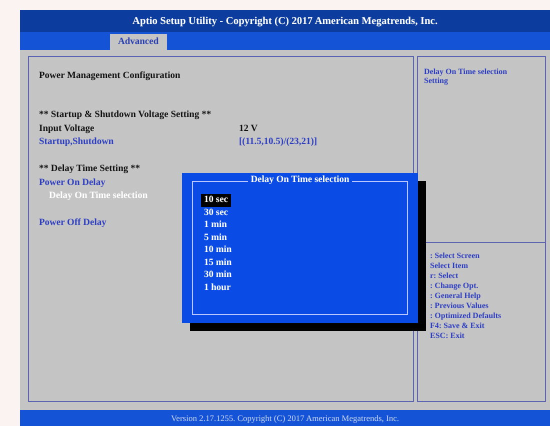 The height and width of the screenshot is (426, 550). Describe the element at coordinates (466, 315) in the screenshot. I see `key-hint: : Optimized Defaults` at that location.